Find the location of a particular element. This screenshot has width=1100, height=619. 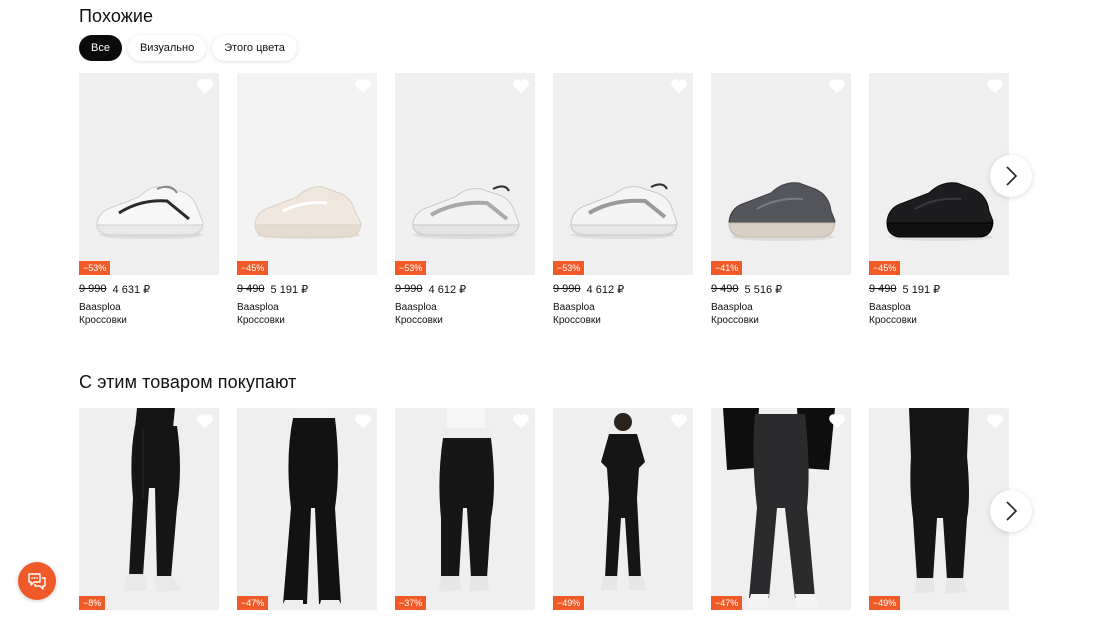

filter-chip-same-color: Этого цвета is located at coordinates (254, 48).